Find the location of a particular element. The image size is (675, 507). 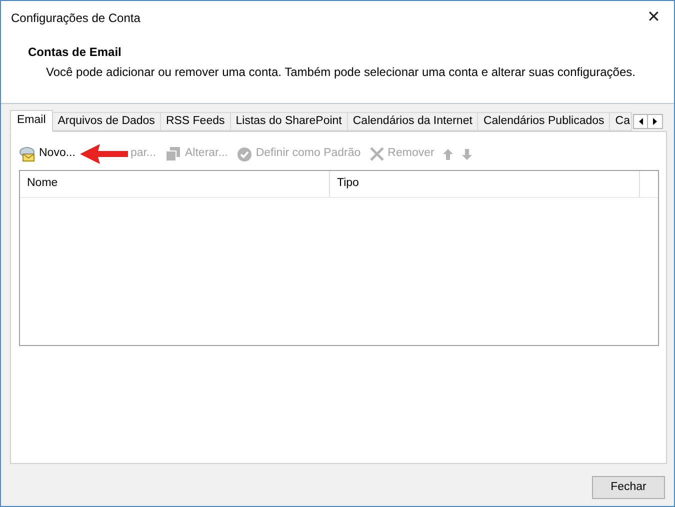

tab: Ca is located at coordinates (621, 121).